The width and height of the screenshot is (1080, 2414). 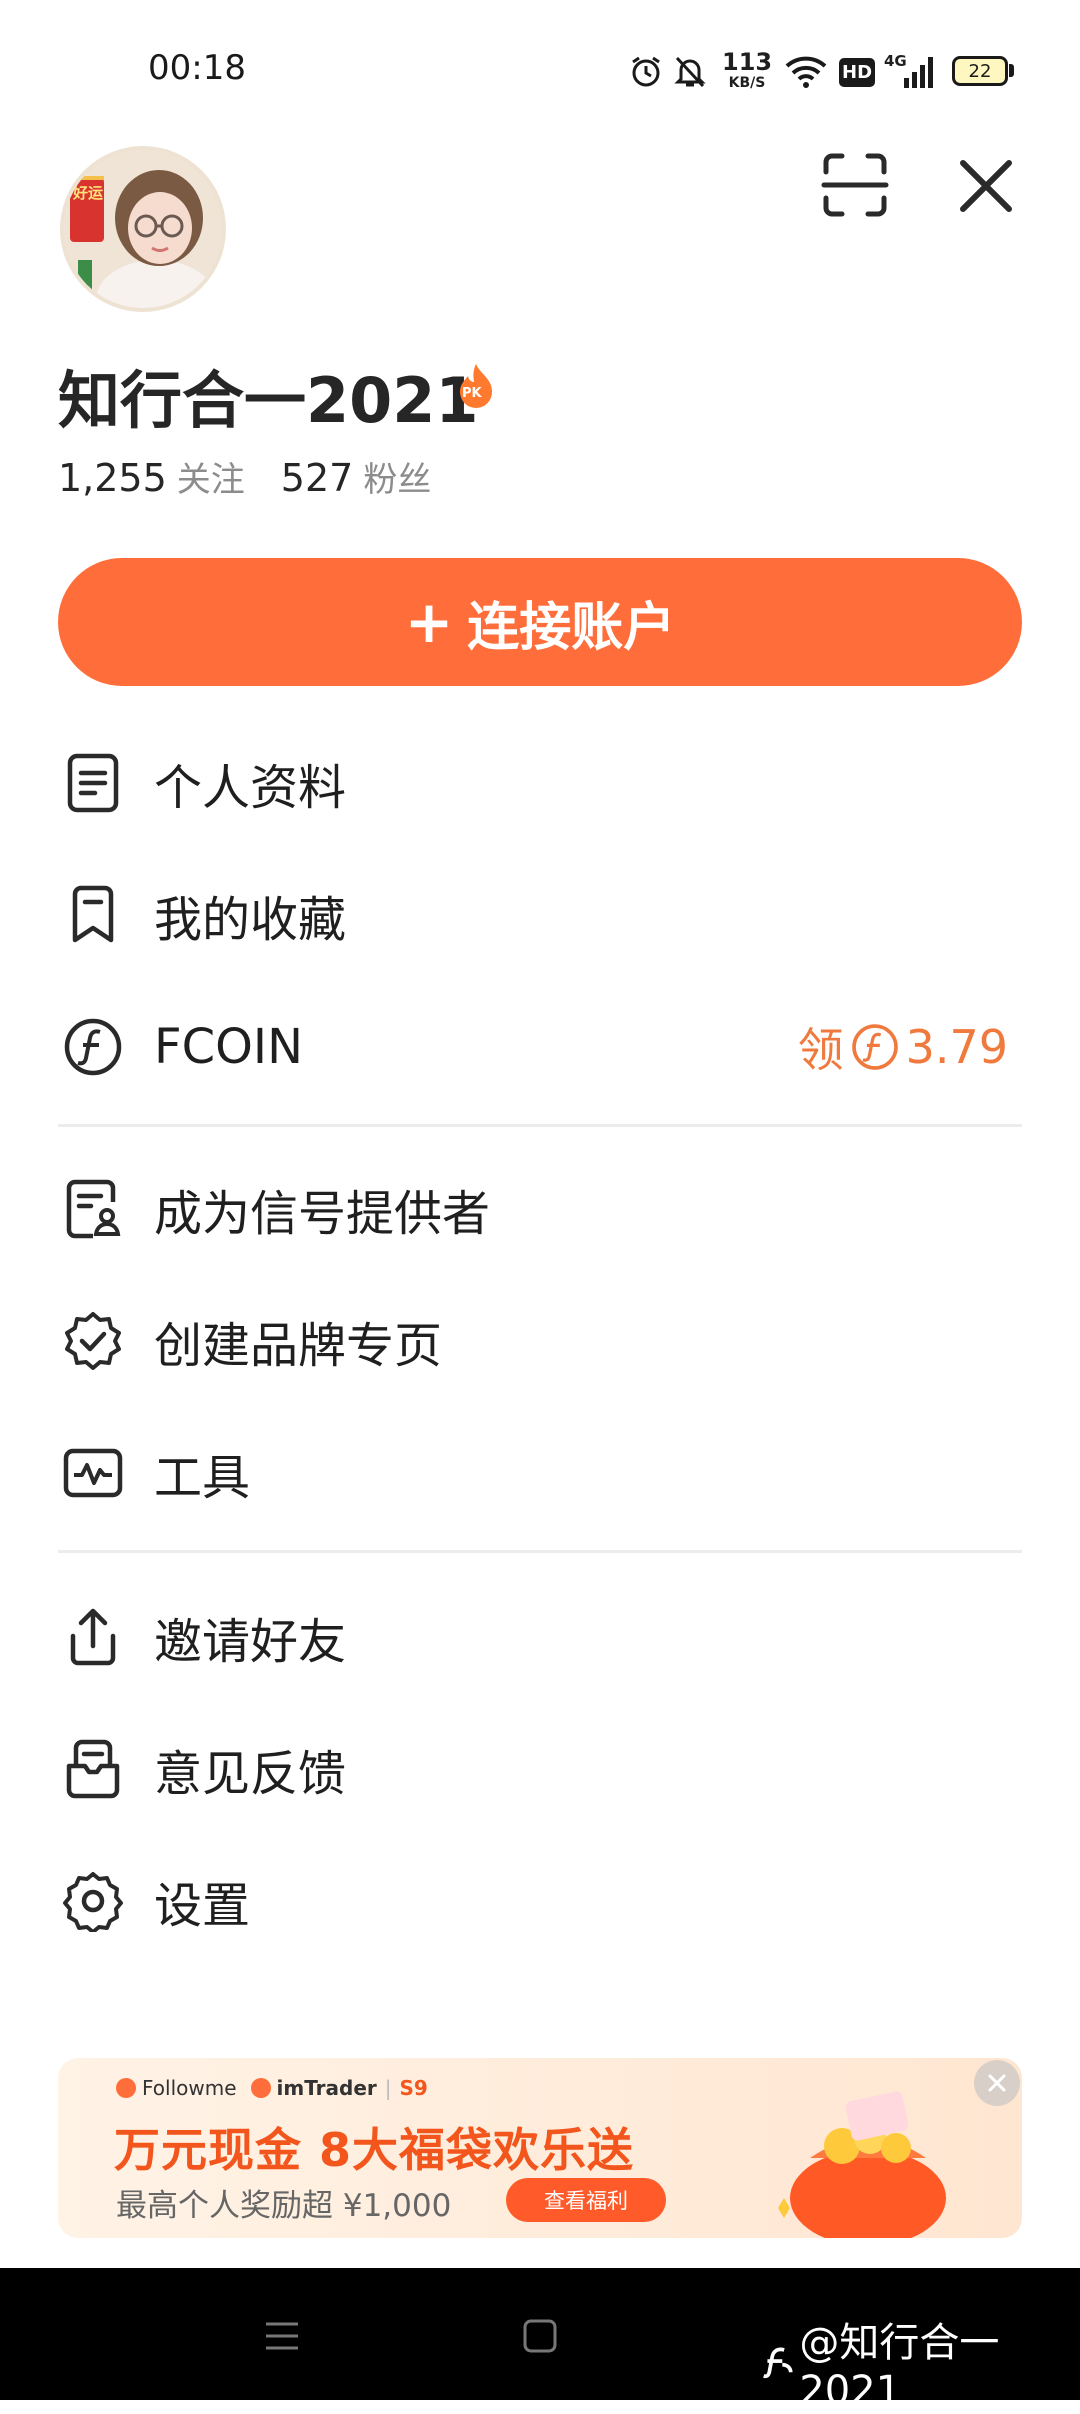 What do you see at coordinates (540, 70) in the screenshot?
I see `status-bar: 00:18 113 KB/S HD 4G 22` at bounding box center [540, 70].